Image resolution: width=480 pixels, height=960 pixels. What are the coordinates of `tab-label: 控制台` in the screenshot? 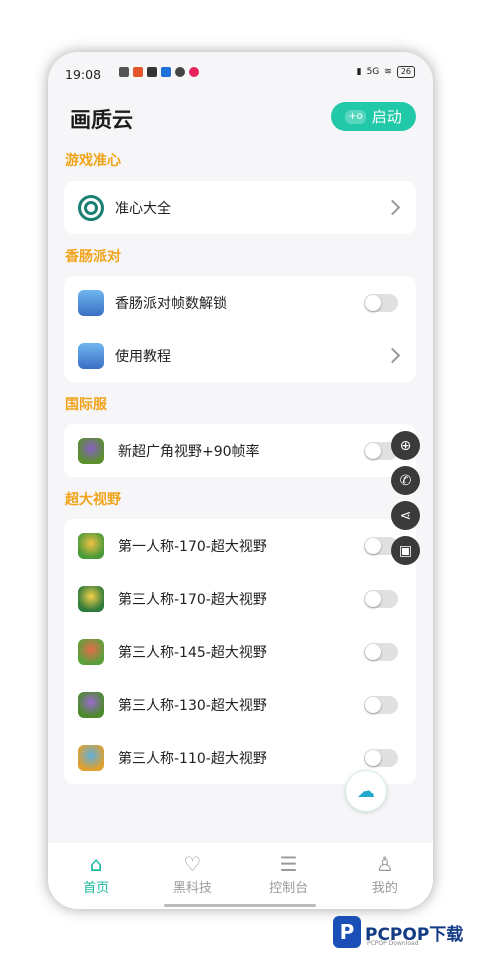 It's located at (289, 888).